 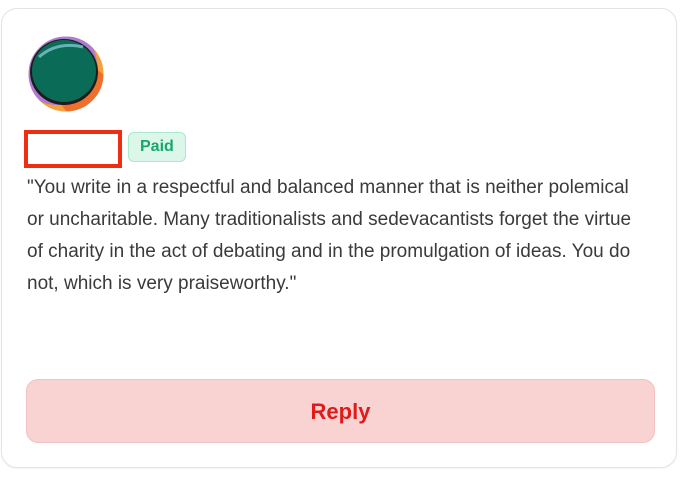 I want to click on reply-button: Reply, so click(x=340, y=411).